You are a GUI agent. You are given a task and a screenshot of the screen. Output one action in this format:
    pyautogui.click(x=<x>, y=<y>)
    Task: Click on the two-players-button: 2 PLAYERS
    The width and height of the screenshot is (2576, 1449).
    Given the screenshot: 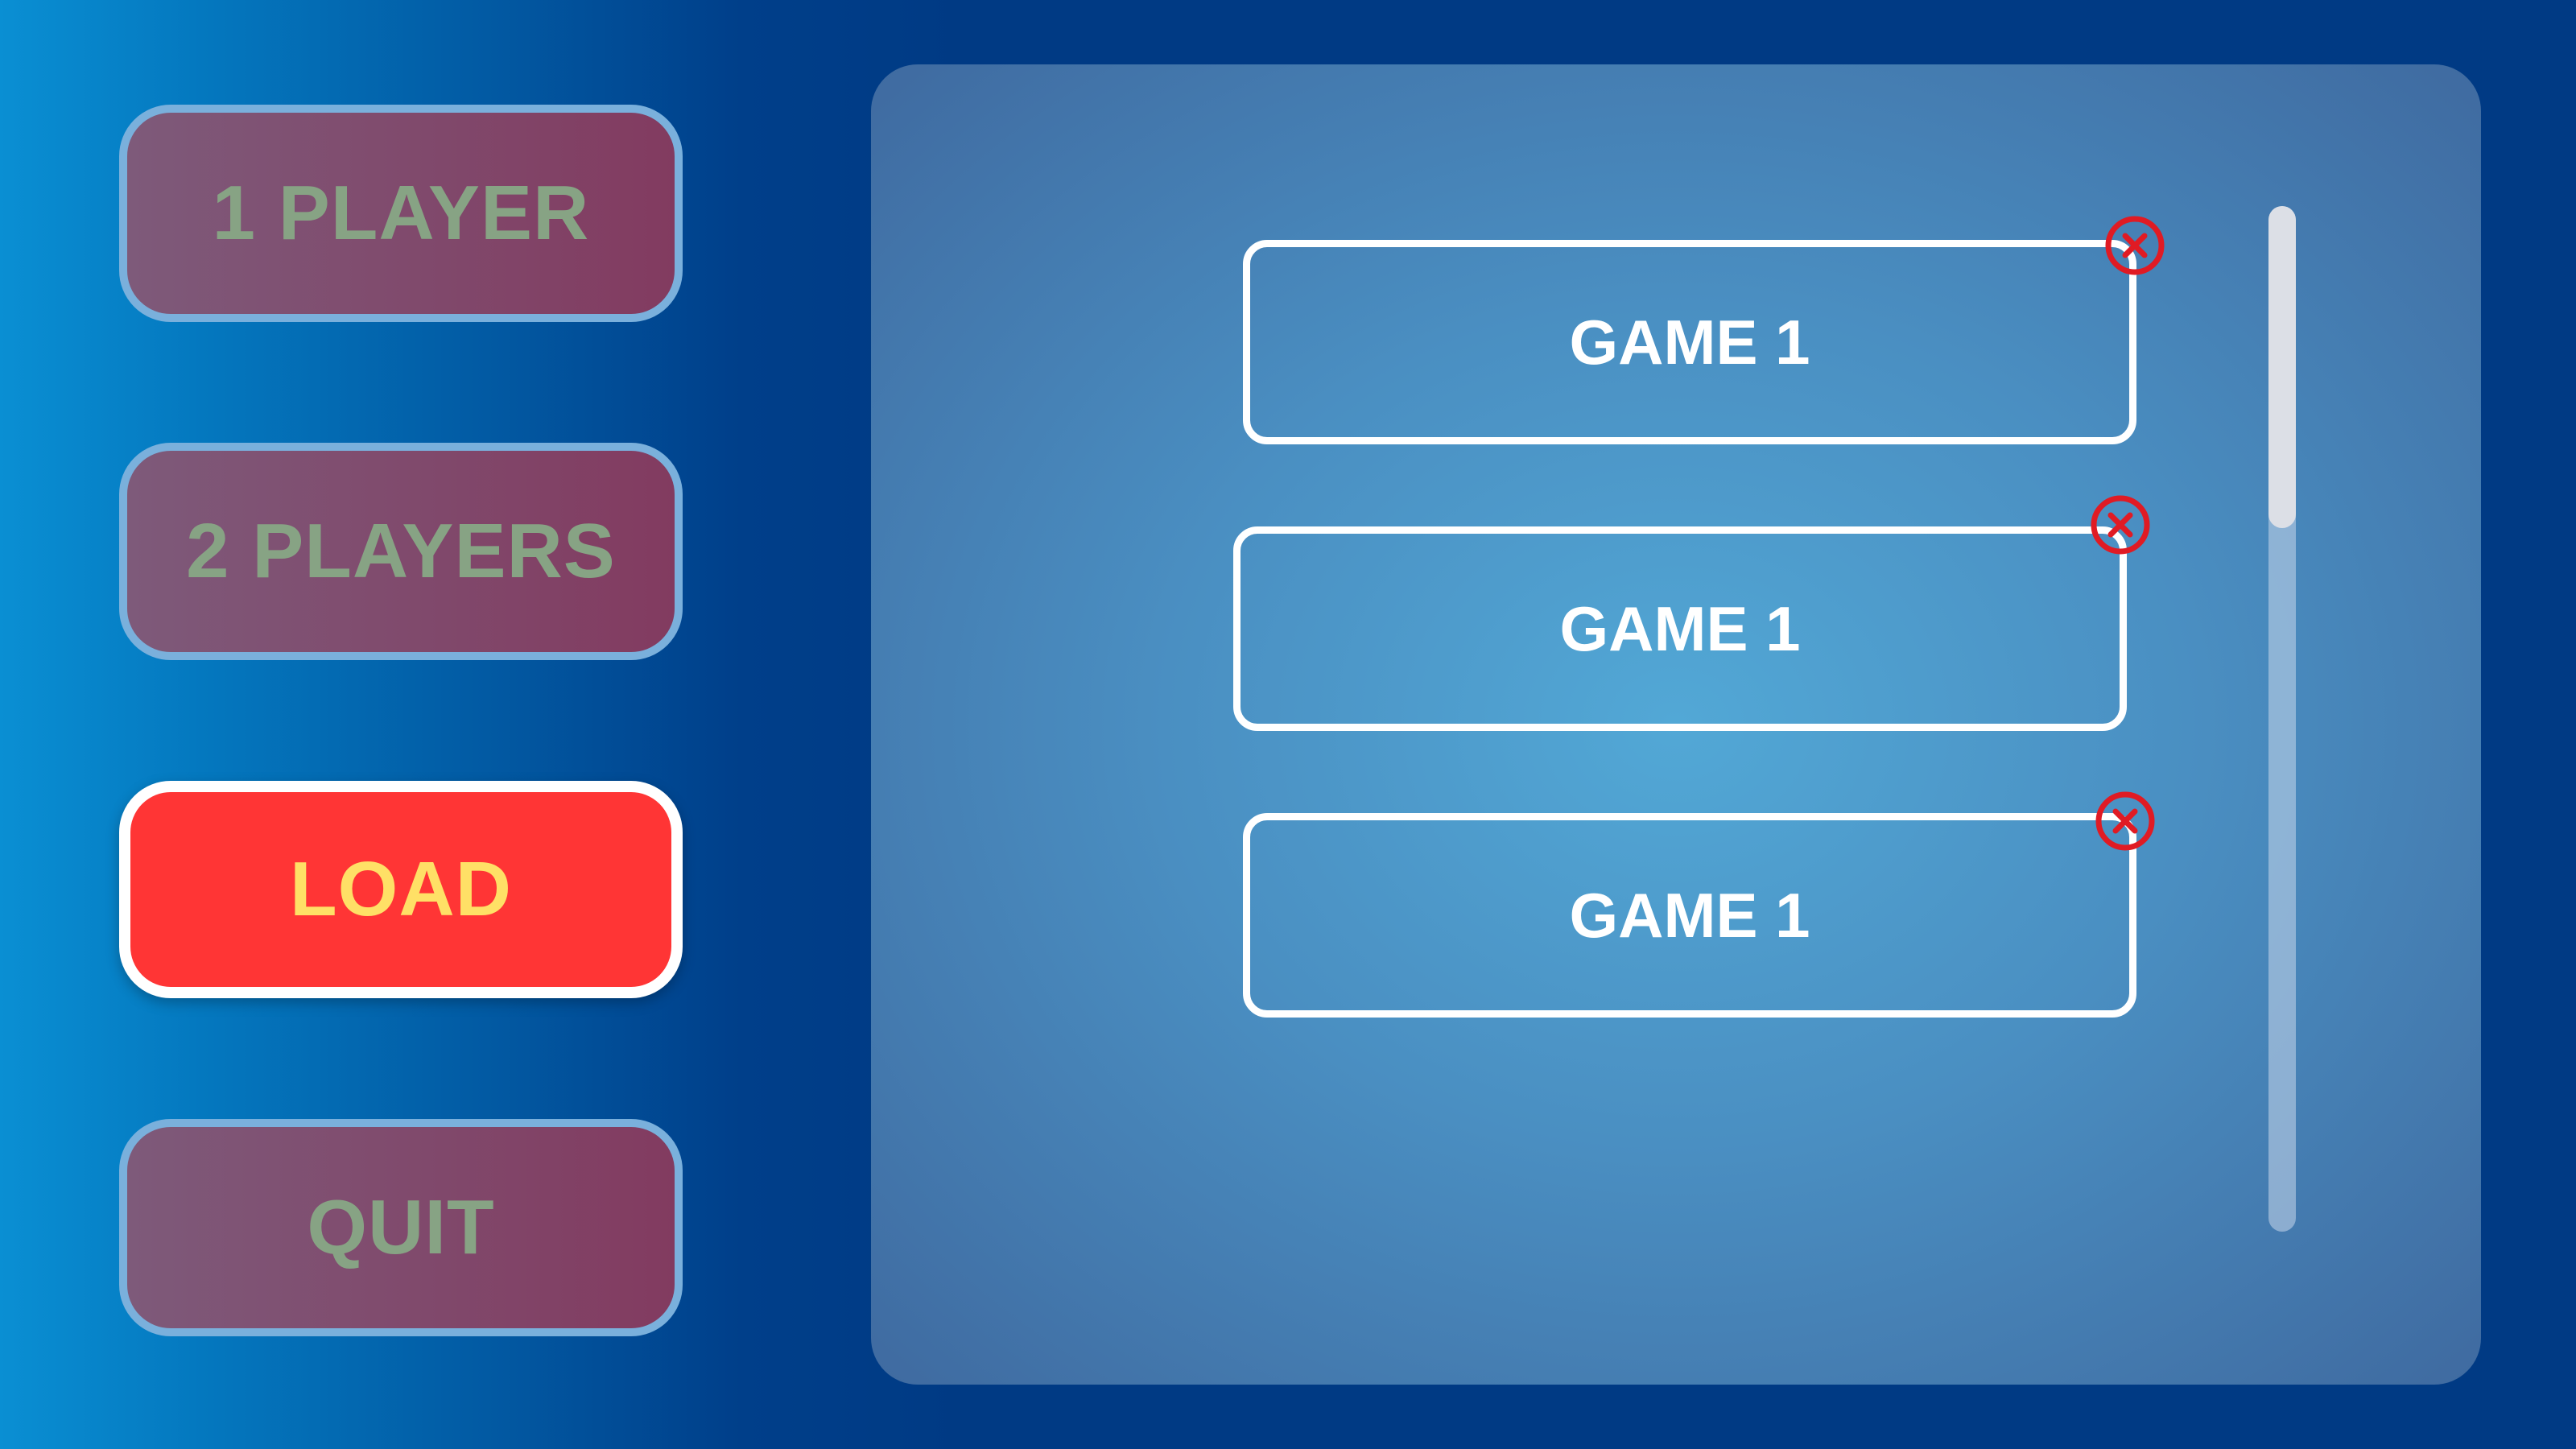 What is the action you would take?
    pyautogui.click(x=401, y=551)
    